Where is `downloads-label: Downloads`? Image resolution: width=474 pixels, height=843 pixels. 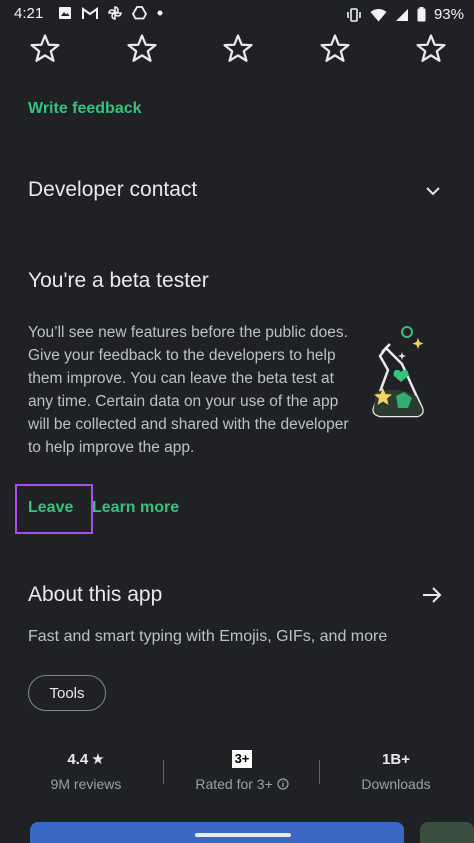 downloads-label: Downloads is located at coordinates (396, 784).